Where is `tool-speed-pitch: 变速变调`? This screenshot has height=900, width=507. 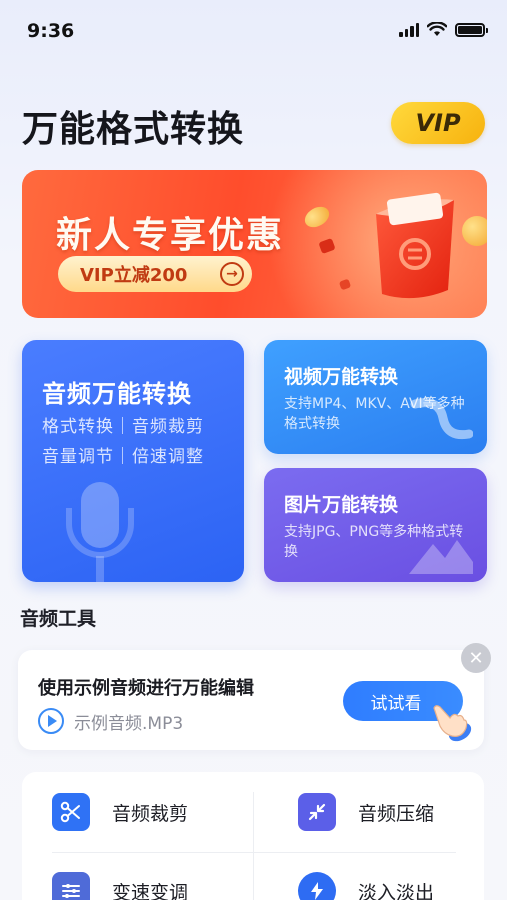 tool-speed-pitch: 变速变调 is located at coordinates (120, 886).